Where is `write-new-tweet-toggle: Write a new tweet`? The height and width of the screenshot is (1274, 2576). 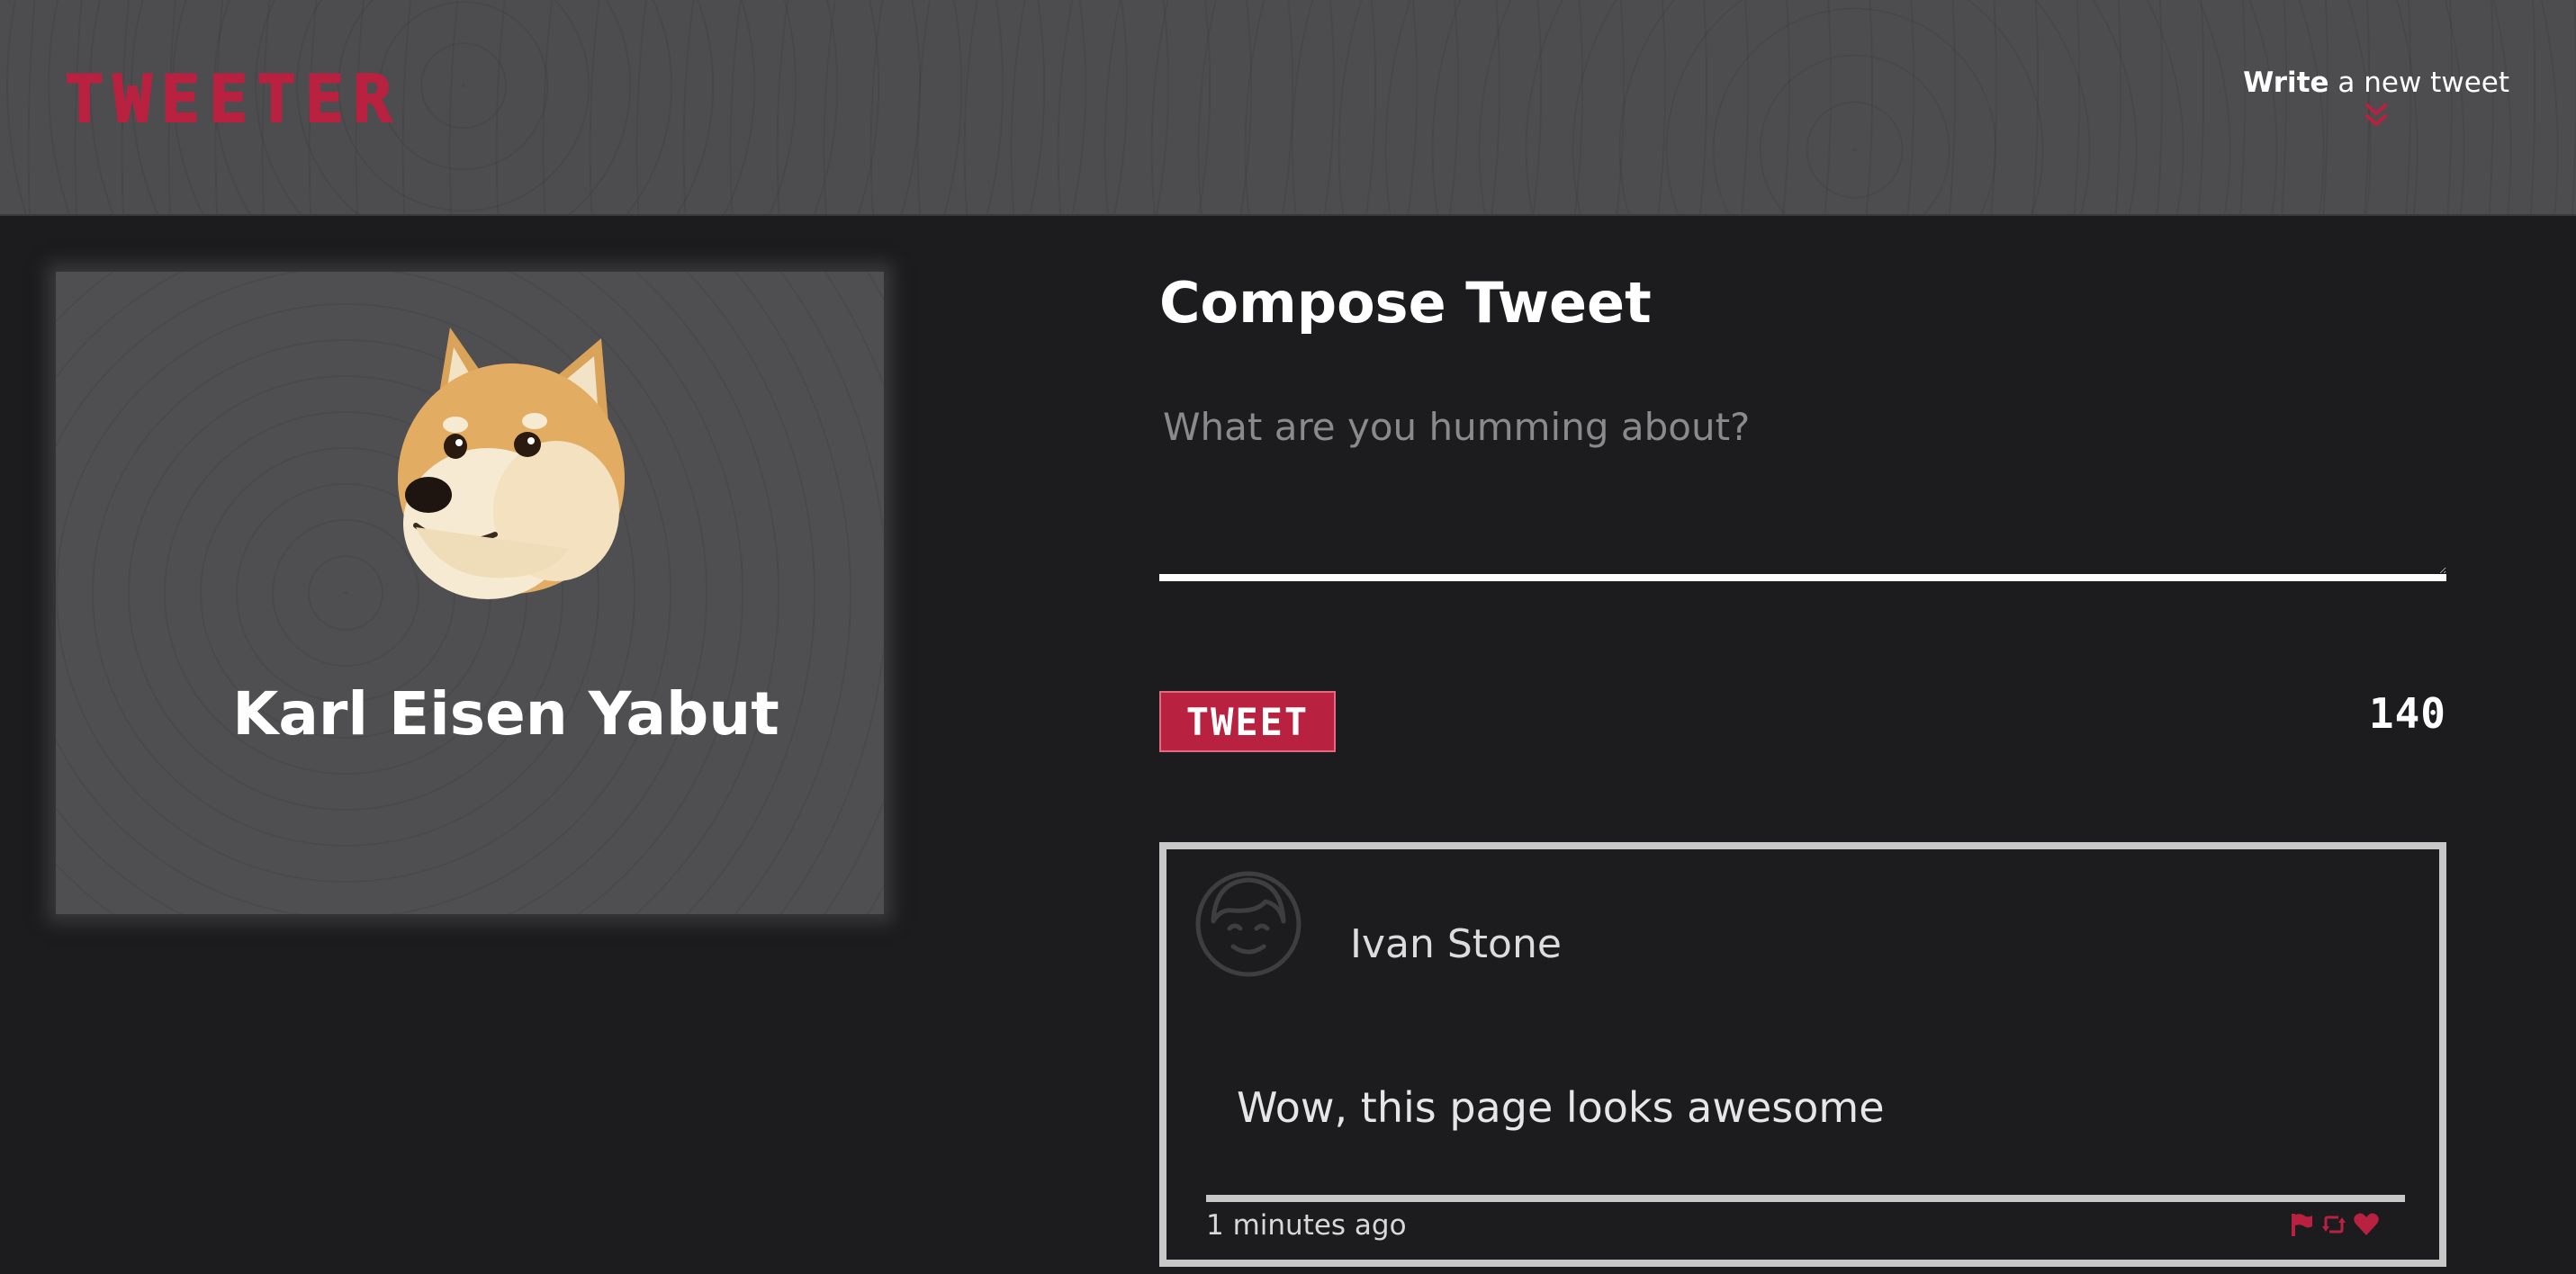
write-new-tweet-toggle: Write a new tweet is located at coordinates (2376, 98).